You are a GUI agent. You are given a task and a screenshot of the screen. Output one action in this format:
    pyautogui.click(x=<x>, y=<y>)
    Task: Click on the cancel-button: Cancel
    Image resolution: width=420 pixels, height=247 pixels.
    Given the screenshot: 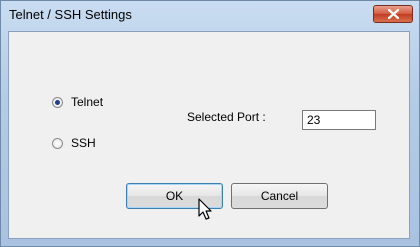 What is the action you would take?
    pyautogui.click(x=279, y=196)
    